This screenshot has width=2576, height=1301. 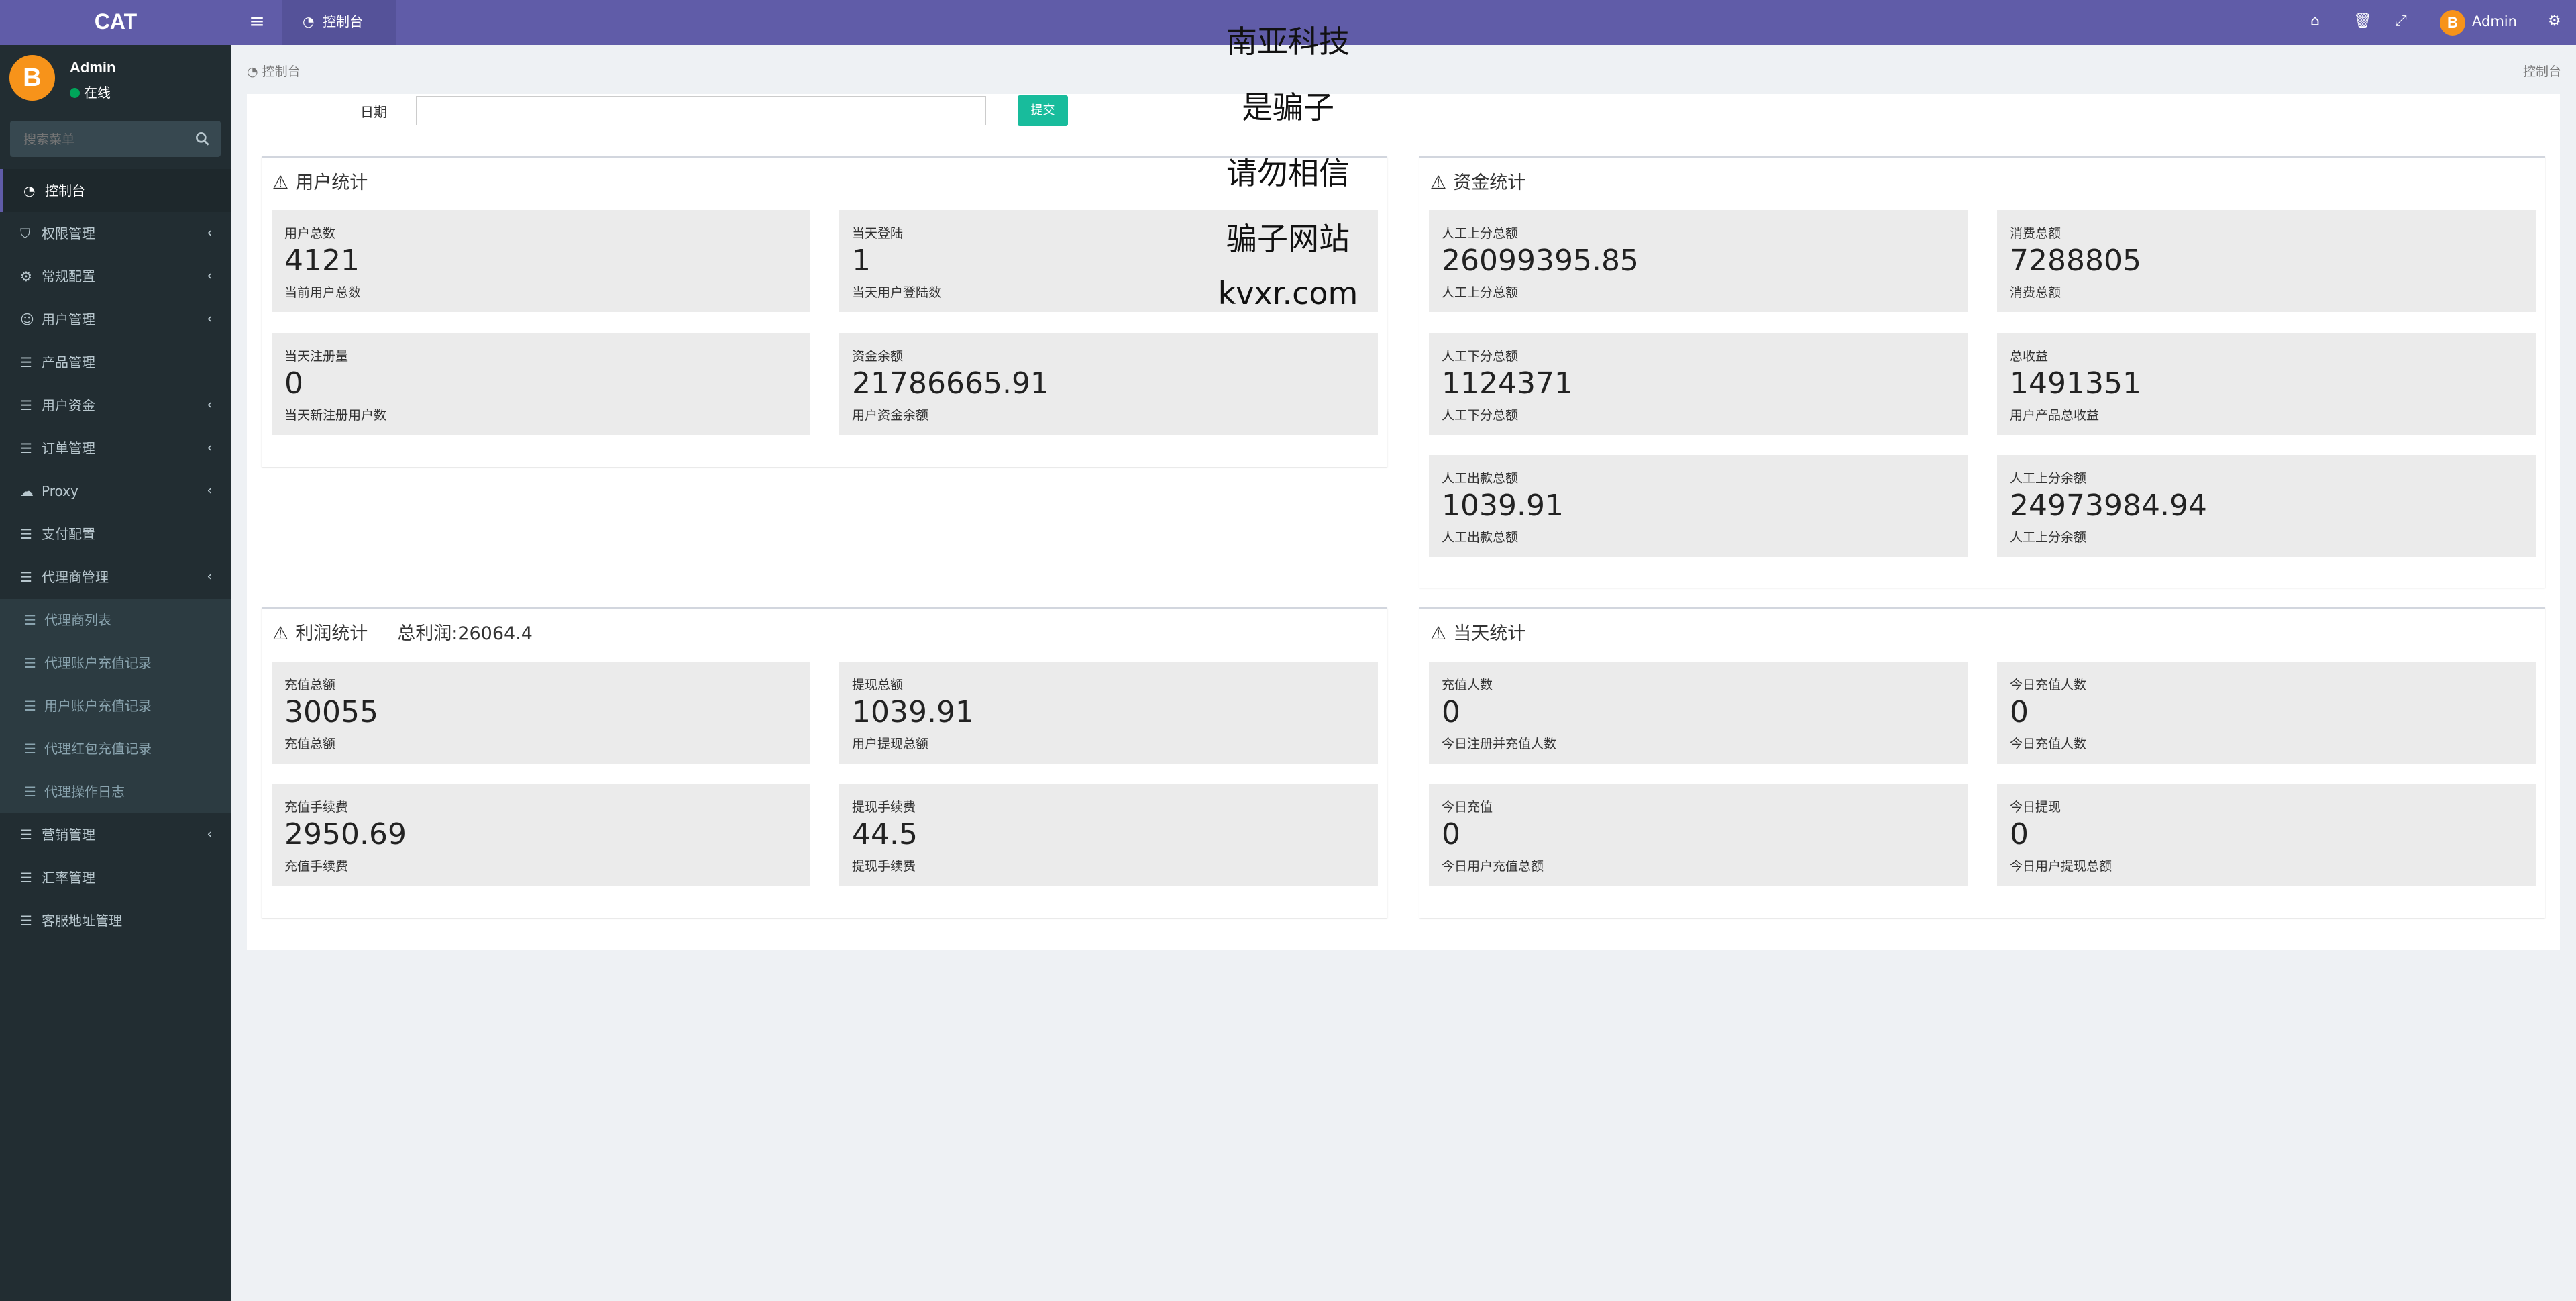 I want to click on sidebar-item-label: 权限管理, so click(x=68, y=233).